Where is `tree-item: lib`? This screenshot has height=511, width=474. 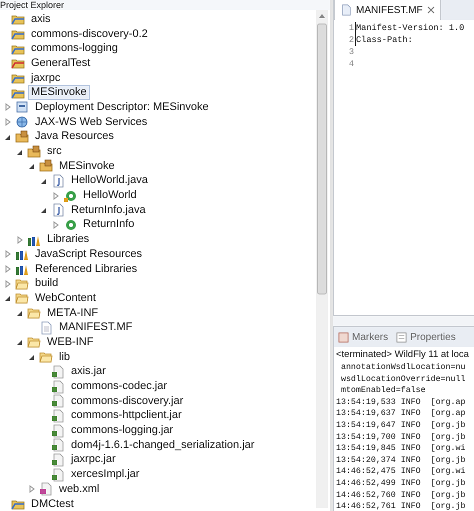
tree-item: lib is located at coordinates (65, 357).